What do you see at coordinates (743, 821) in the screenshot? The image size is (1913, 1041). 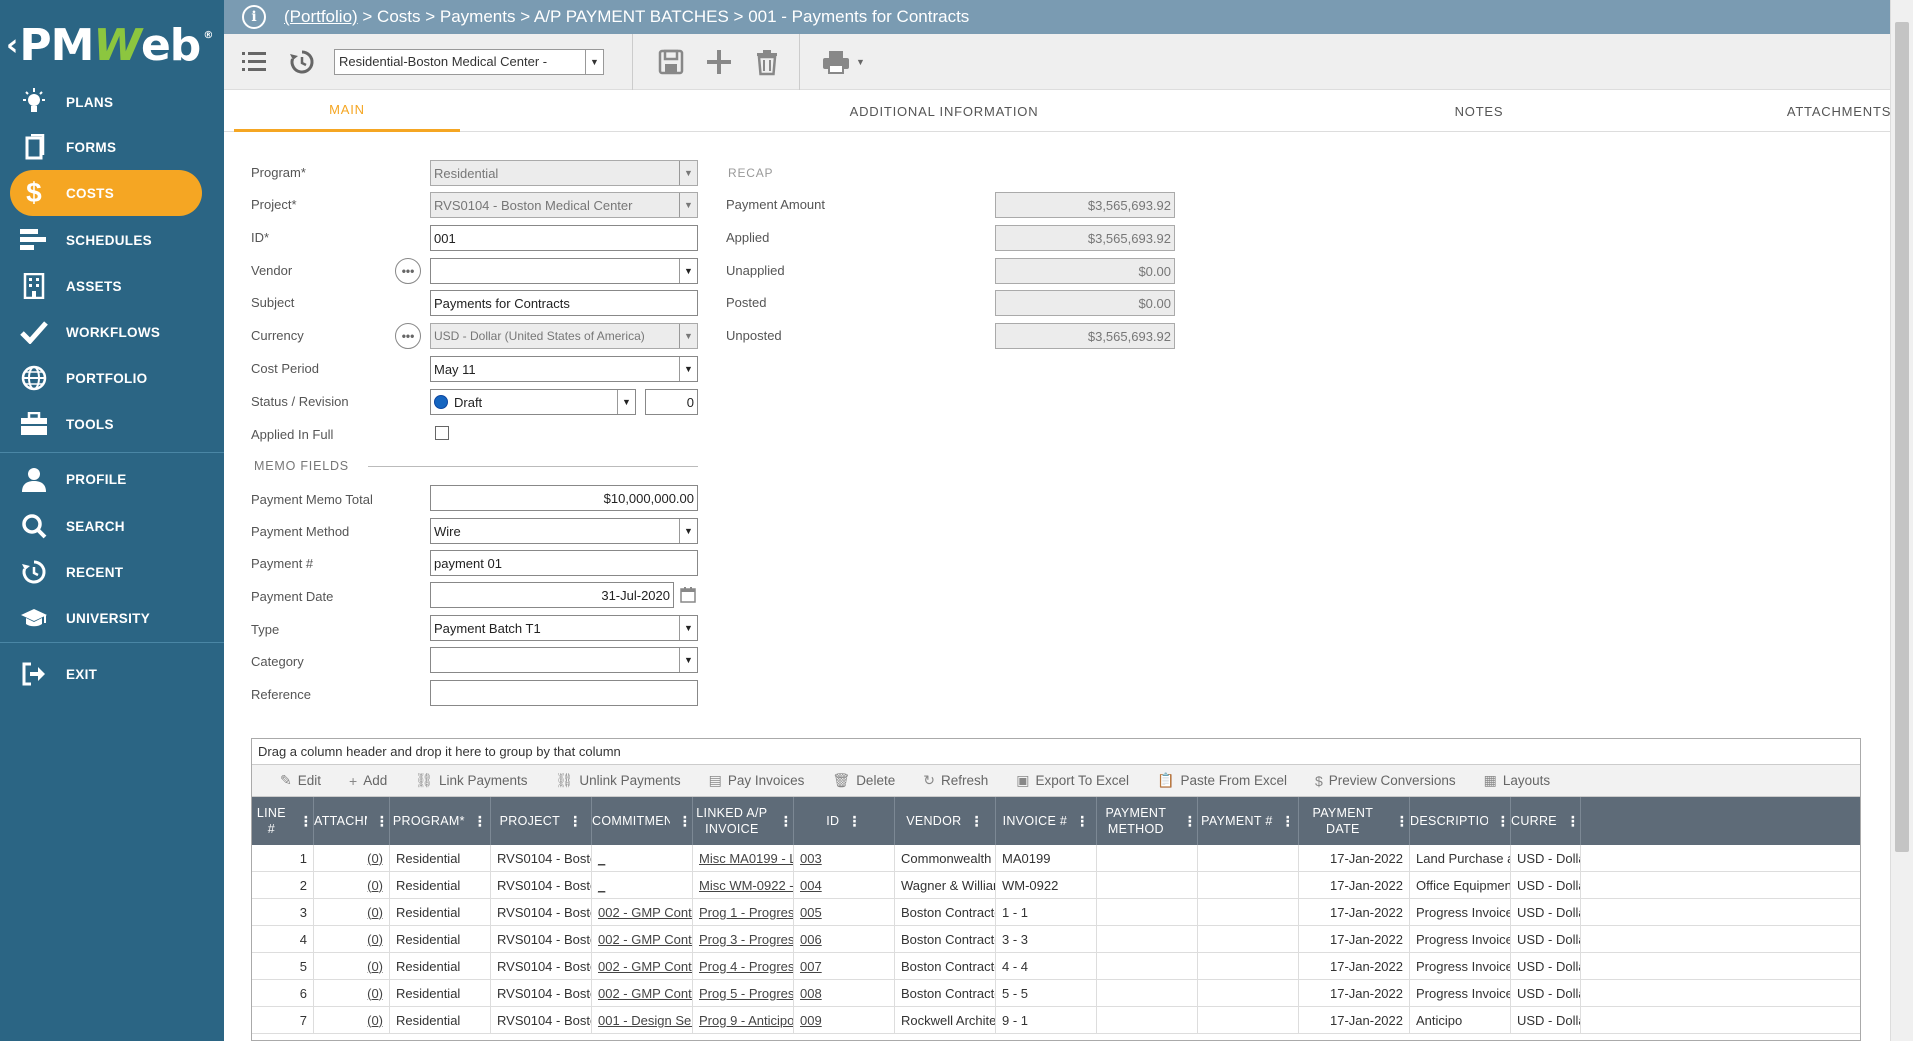 I see `column-header-linked-a-p-invoice: LINKED A/P INVOICE ⋮` at bounding box center [743, 821].